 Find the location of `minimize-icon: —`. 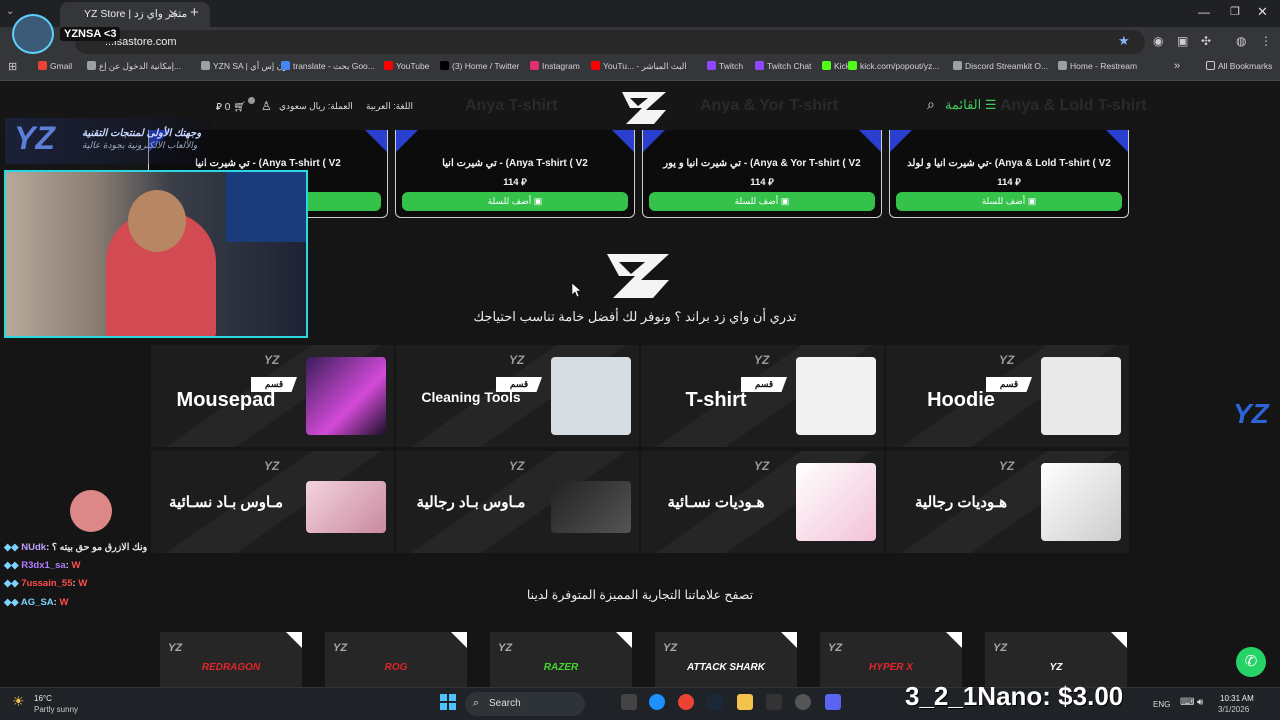

minimize-icon: — is located at coordinates (1204, 12).